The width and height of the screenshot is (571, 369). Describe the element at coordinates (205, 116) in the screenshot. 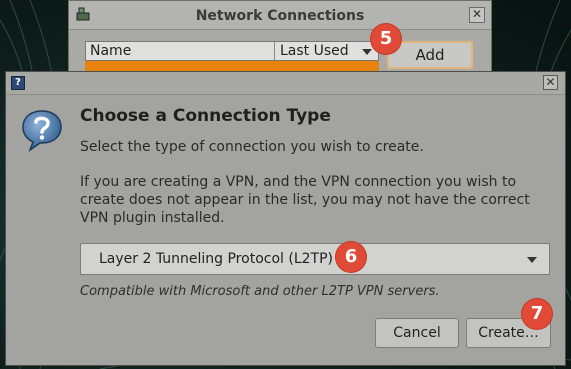

I see `dialog-heading: Choose a Connection Type` at that location.